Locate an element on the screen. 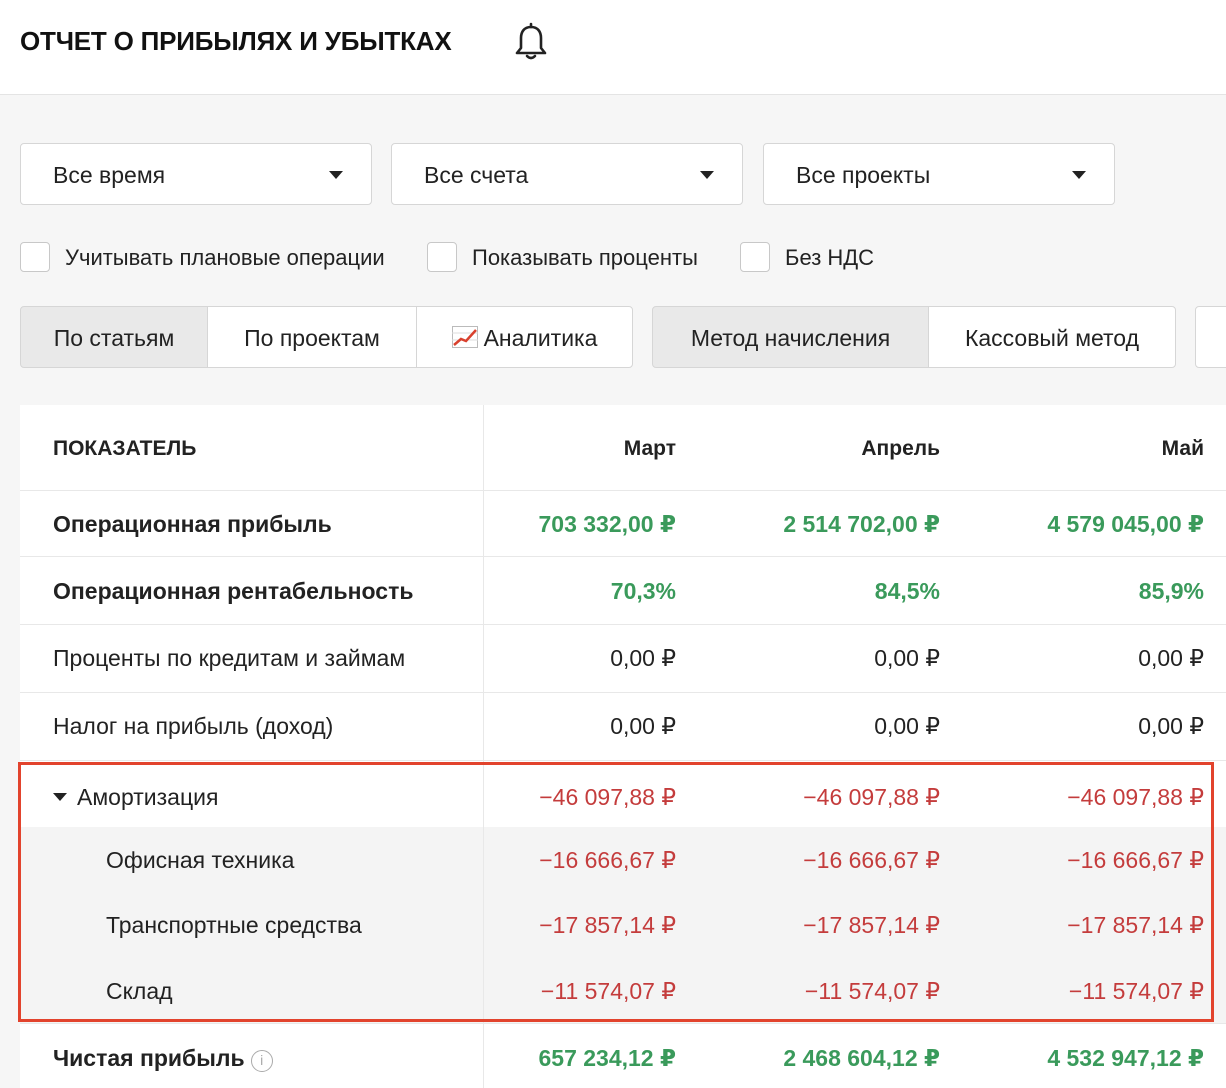 The height and width of the screenshot is (1088, 1226). tab-label: Аналитика is located at coordinates (540, 338).